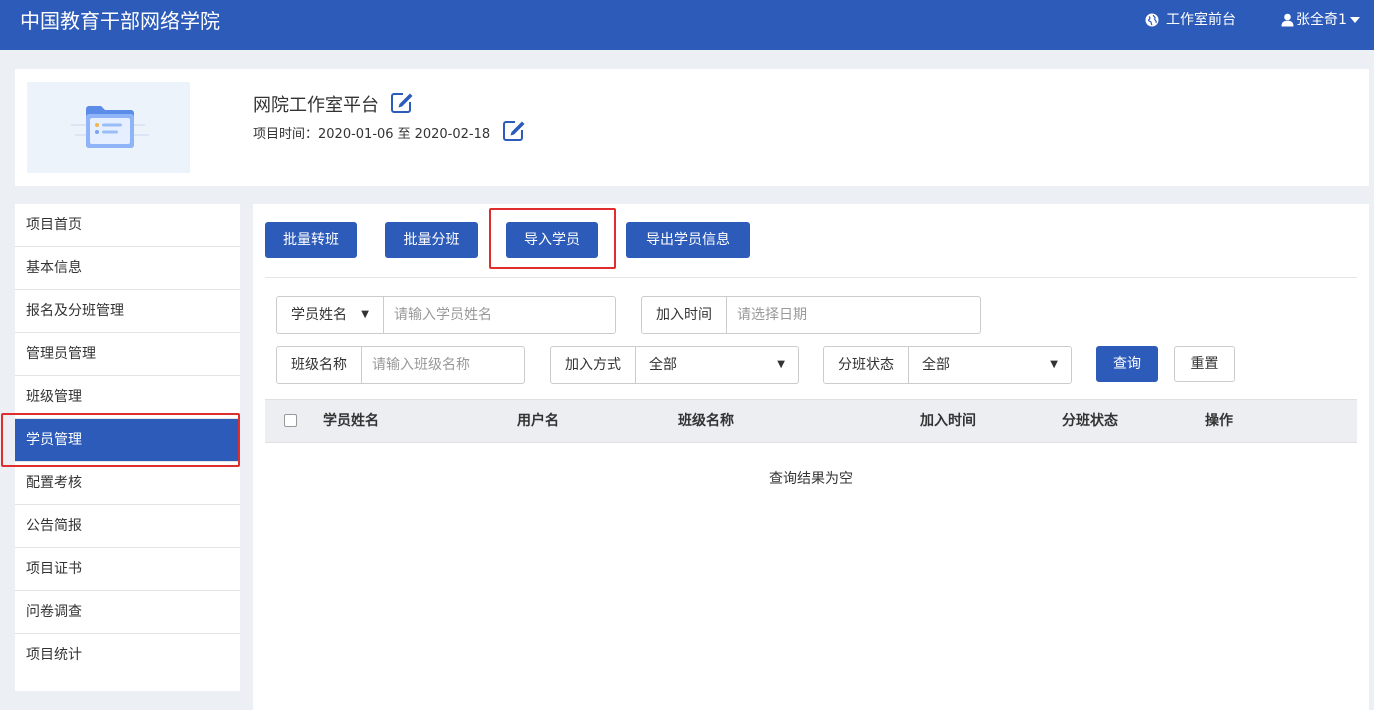  Describe the element at coordinates (811, 277) in the screenshot. I see `toolbar-divider` at that location.